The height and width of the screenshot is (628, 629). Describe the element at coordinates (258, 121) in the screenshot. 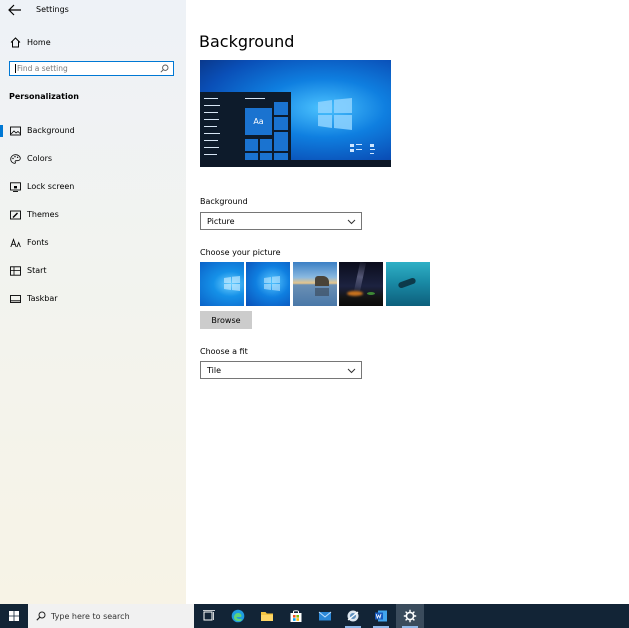

I see `preview-sample-tile: Aa` at that location.